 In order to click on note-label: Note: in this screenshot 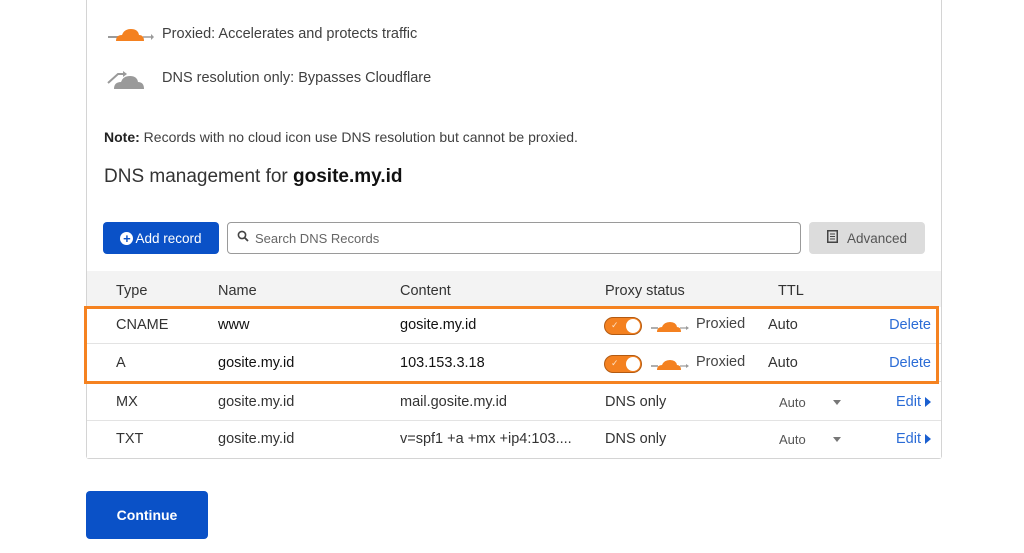, I will do `click(122, 137)`.